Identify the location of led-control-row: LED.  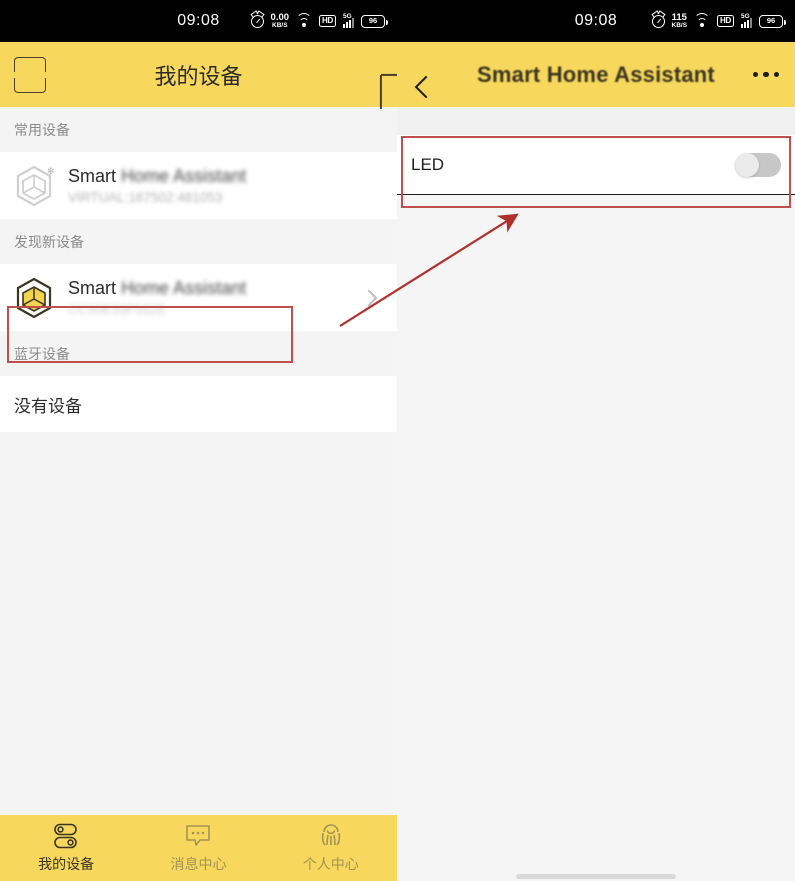
(596, 165).